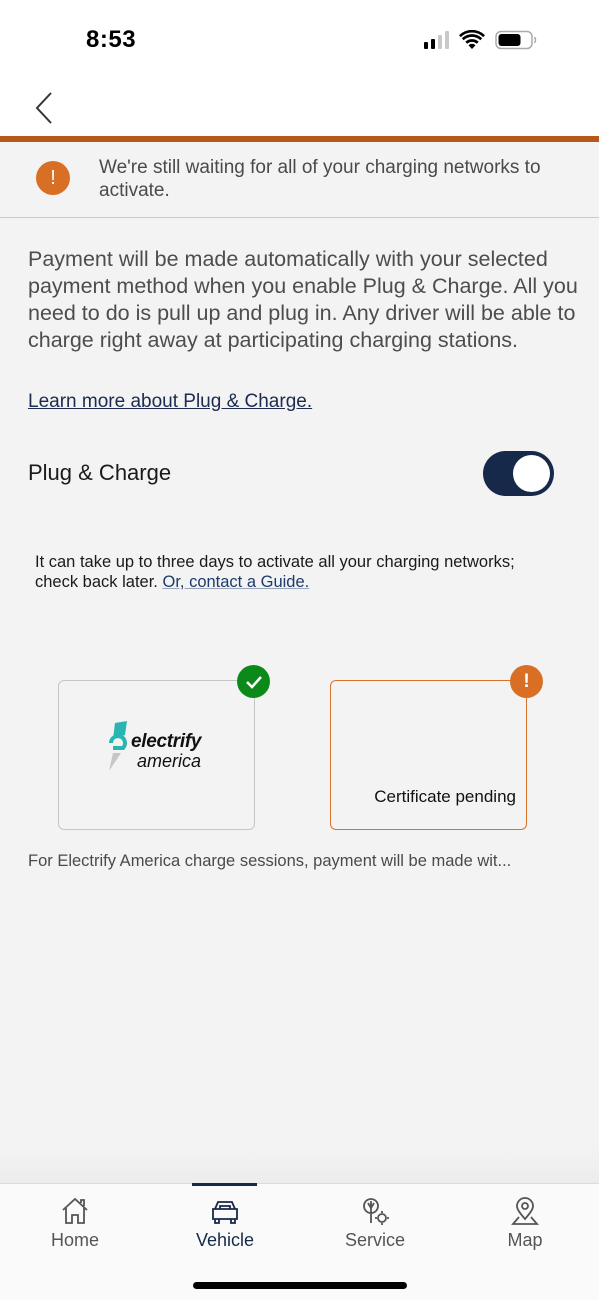  Describe the element at coordinates (299, 1167) in the screenshot. I see `tabbar-shadow` at that location.